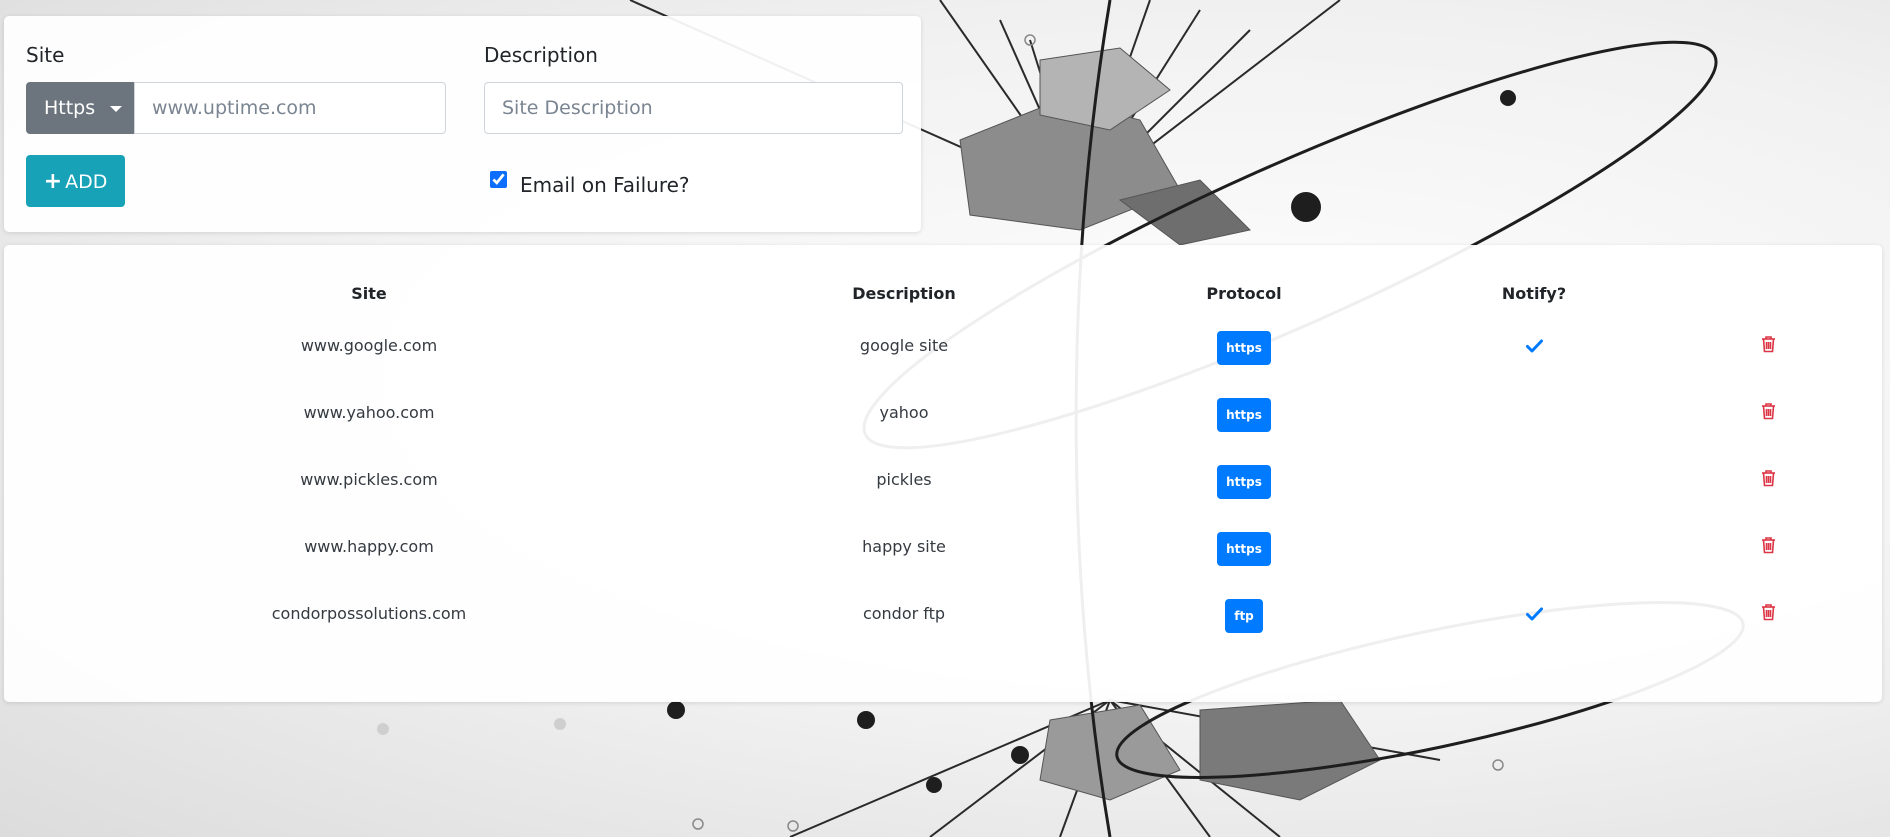 This screenshot has width=1890, height=837. What do you see at coordinates (53, 181) in the screenshot?
I see `plus-icon: +` at bounding box center [53, 181].